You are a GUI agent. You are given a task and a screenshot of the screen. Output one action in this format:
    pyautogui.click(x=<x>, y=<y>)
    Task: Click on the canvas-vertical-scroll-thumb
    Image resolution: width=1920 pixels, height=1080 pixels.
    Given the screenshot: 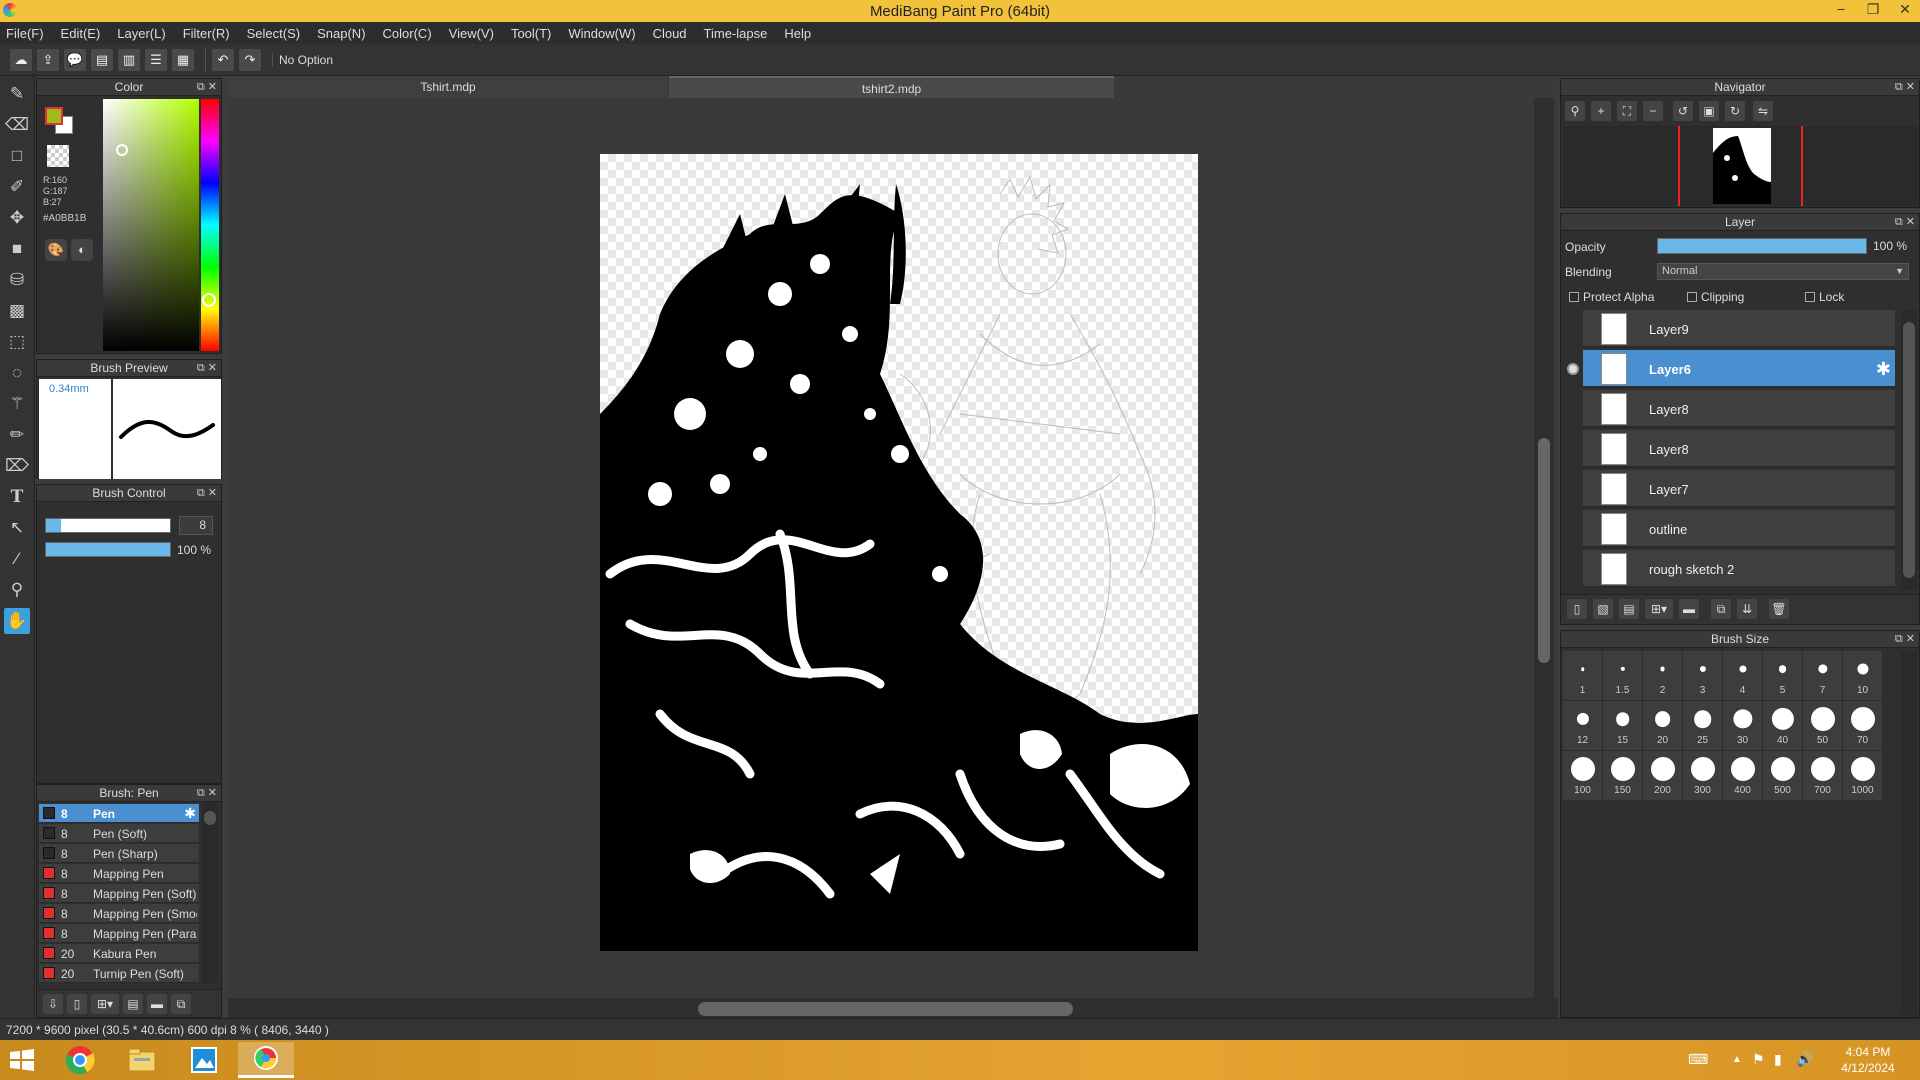 What is the action you would take?
    pyautogui.click(x=1544, y=550)
    